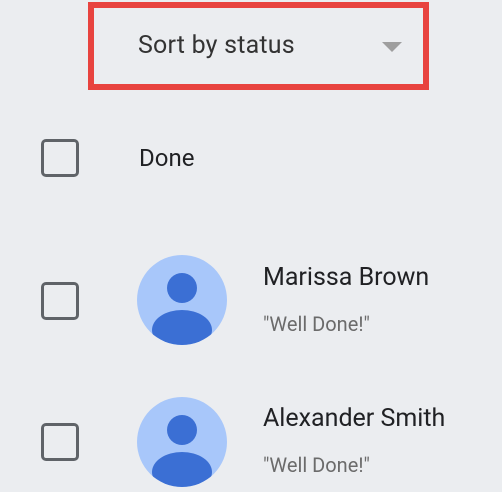 This screenshot has width=502, height=492. I want to click on select-all-done-checkbox, so click(60, 158).